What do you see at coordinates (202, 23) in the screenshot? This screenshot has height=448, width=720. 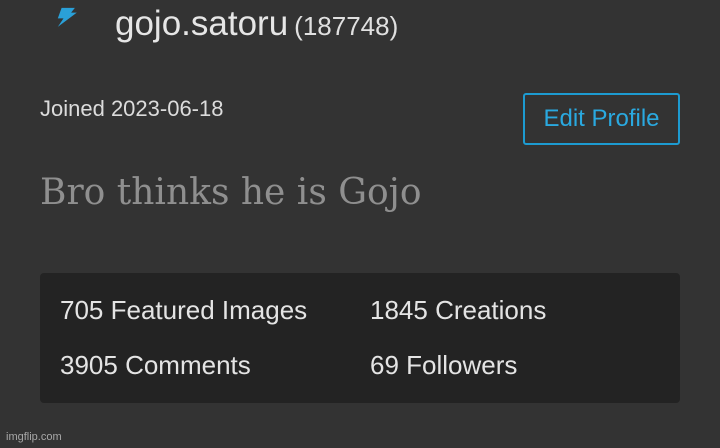 I see `username: gojo.satoru` at bounding box center [202, 23].